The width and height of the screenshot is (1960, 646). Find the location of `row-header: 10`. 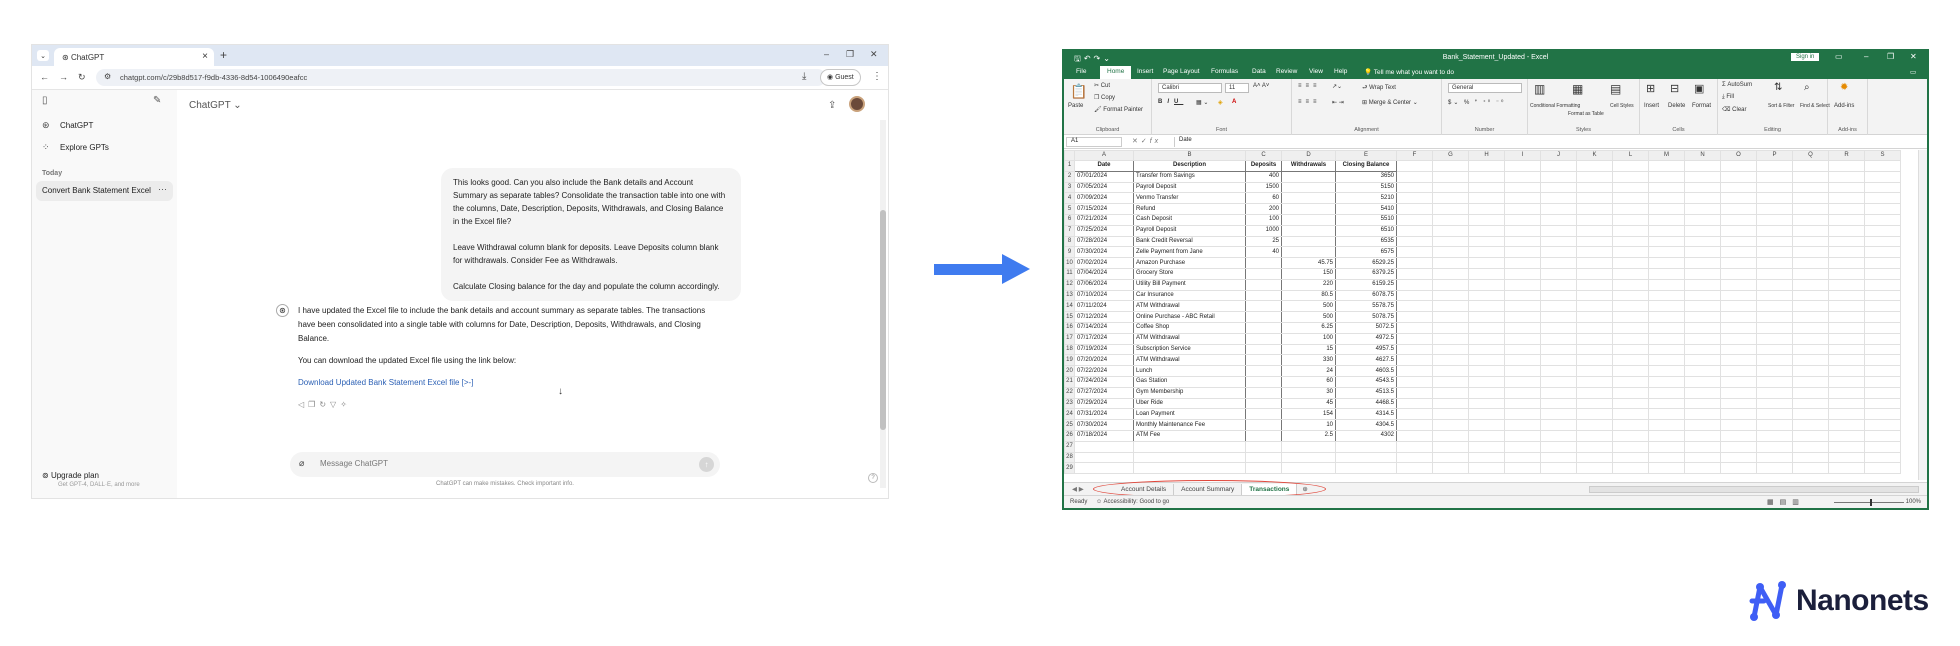

row-header: 10 is located at coordinates (1069, 263).